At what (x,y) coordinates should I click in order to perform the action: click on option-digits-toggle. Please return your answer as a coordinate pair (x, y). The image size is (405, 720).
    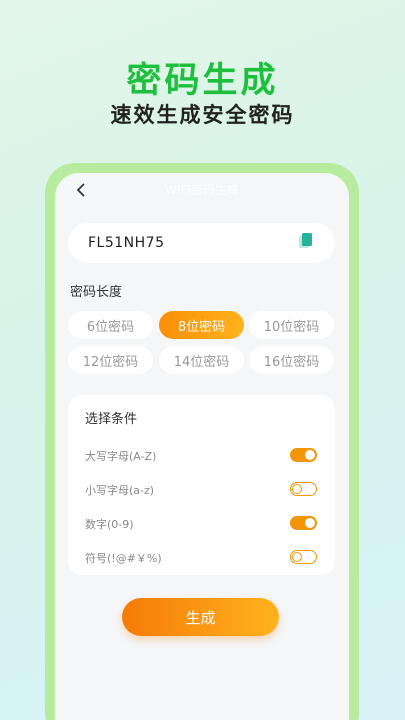
    Looking at the image, I should click on (303, 523).